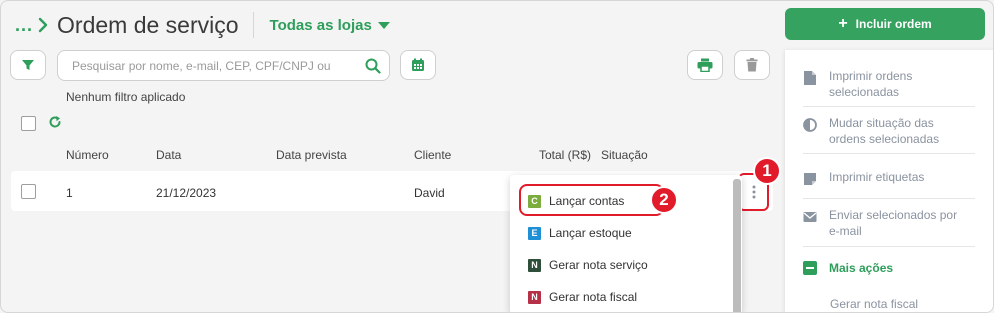 The image size is (994, 313). What do you see at coordinates (874, 304) in the screenshot?
I see `action-generate-invoice: Gerar nota fiscal` at bounding box center [874, 304].